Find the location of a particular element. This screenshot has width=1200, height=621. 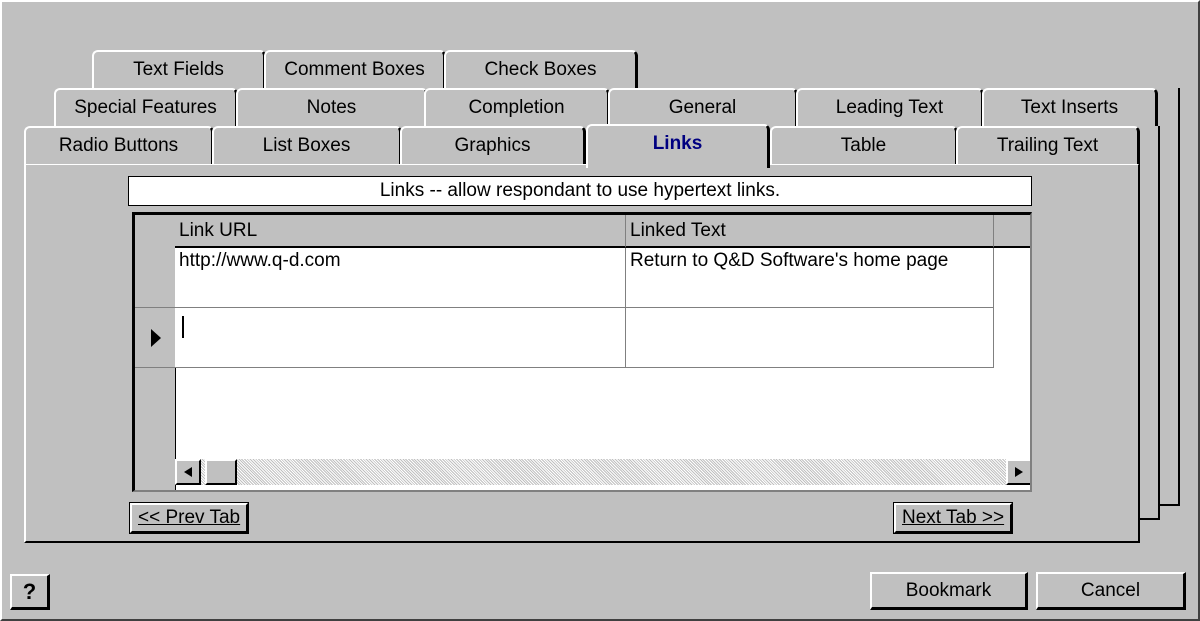

bookmark-button: Bookmark is located at coordinates (949, 591).